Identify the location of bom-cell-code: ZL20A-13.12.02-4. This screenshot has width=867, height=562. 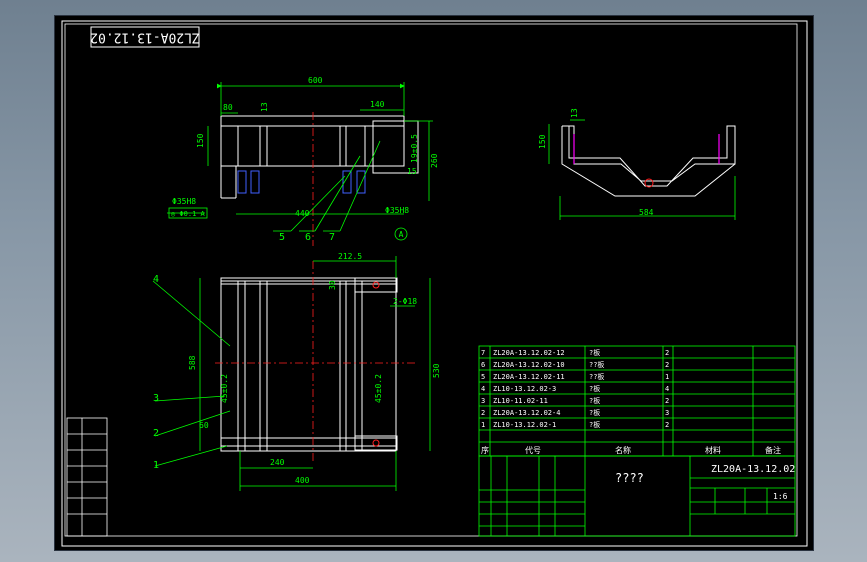
(526, 413).